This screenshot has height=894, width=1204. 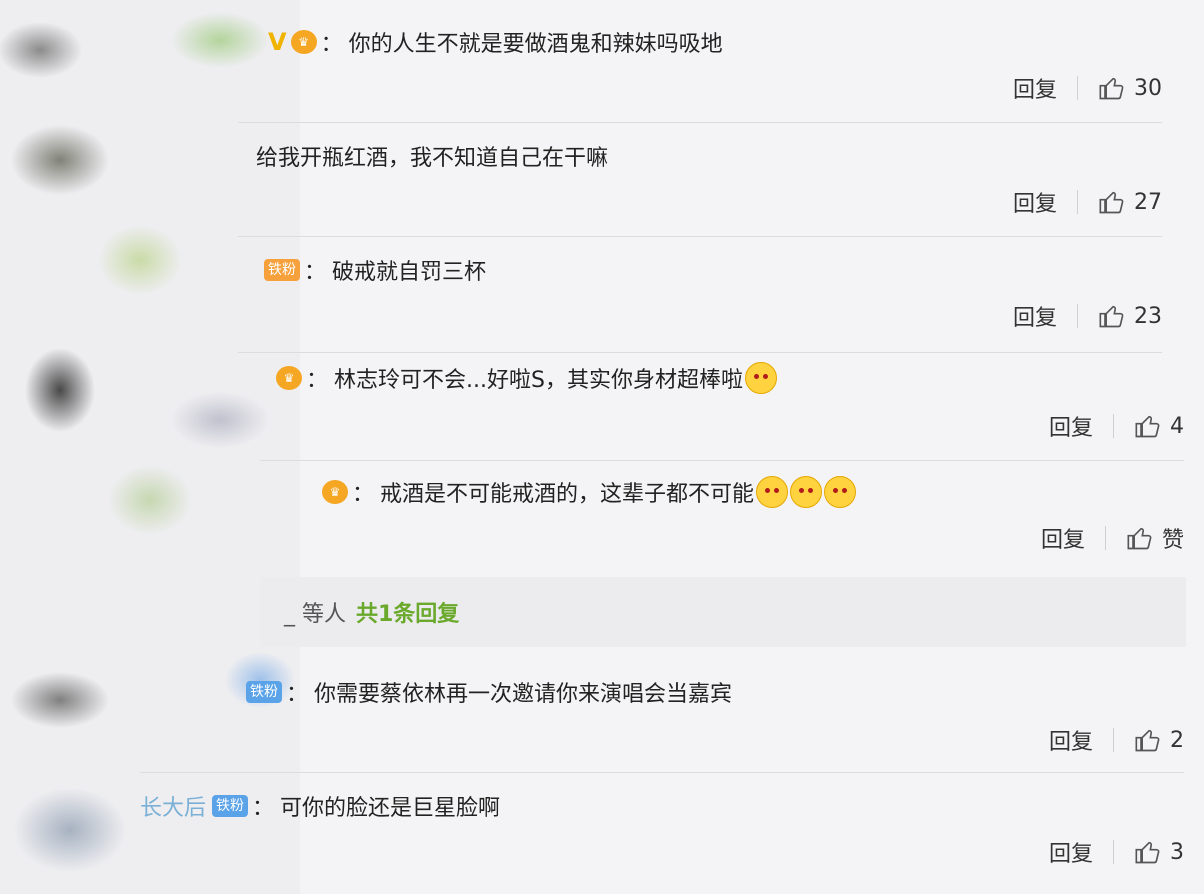 I want to click on verified-v-icon: V, so click(x=277, y=42).